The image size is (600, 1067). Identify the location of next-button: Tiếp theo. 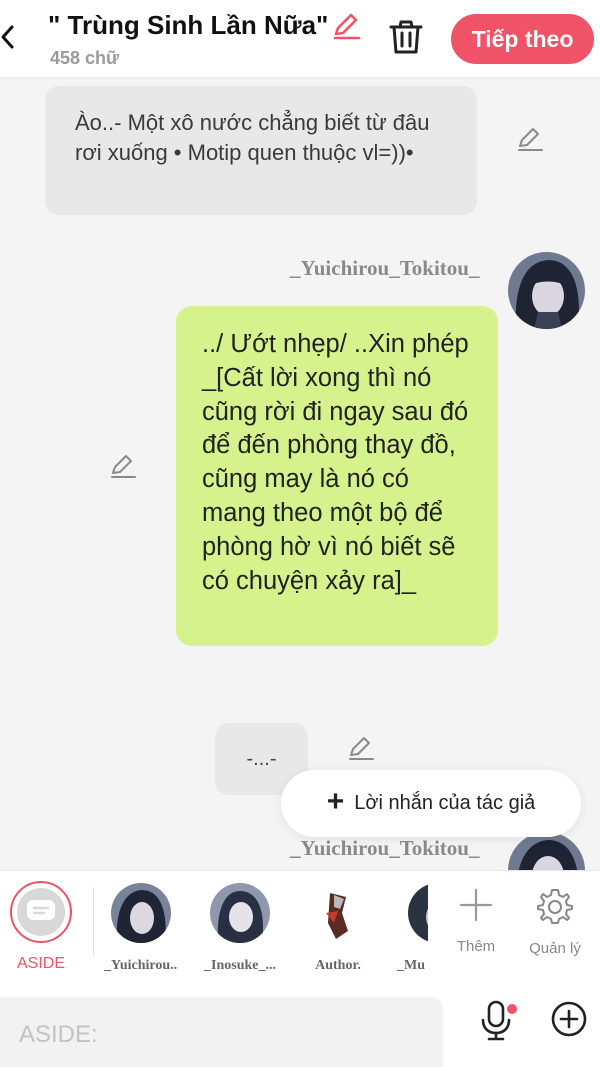
(522, 39).